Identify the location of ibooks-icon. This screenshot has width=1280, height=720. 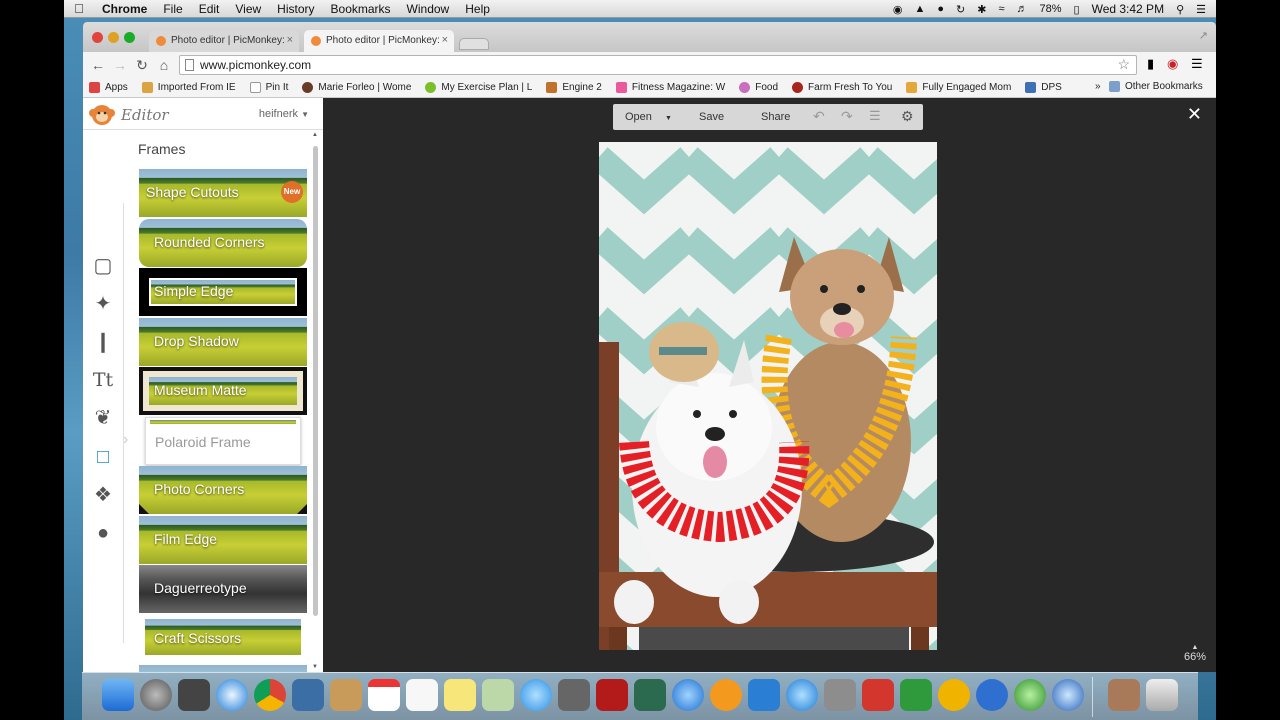
(726, 695).